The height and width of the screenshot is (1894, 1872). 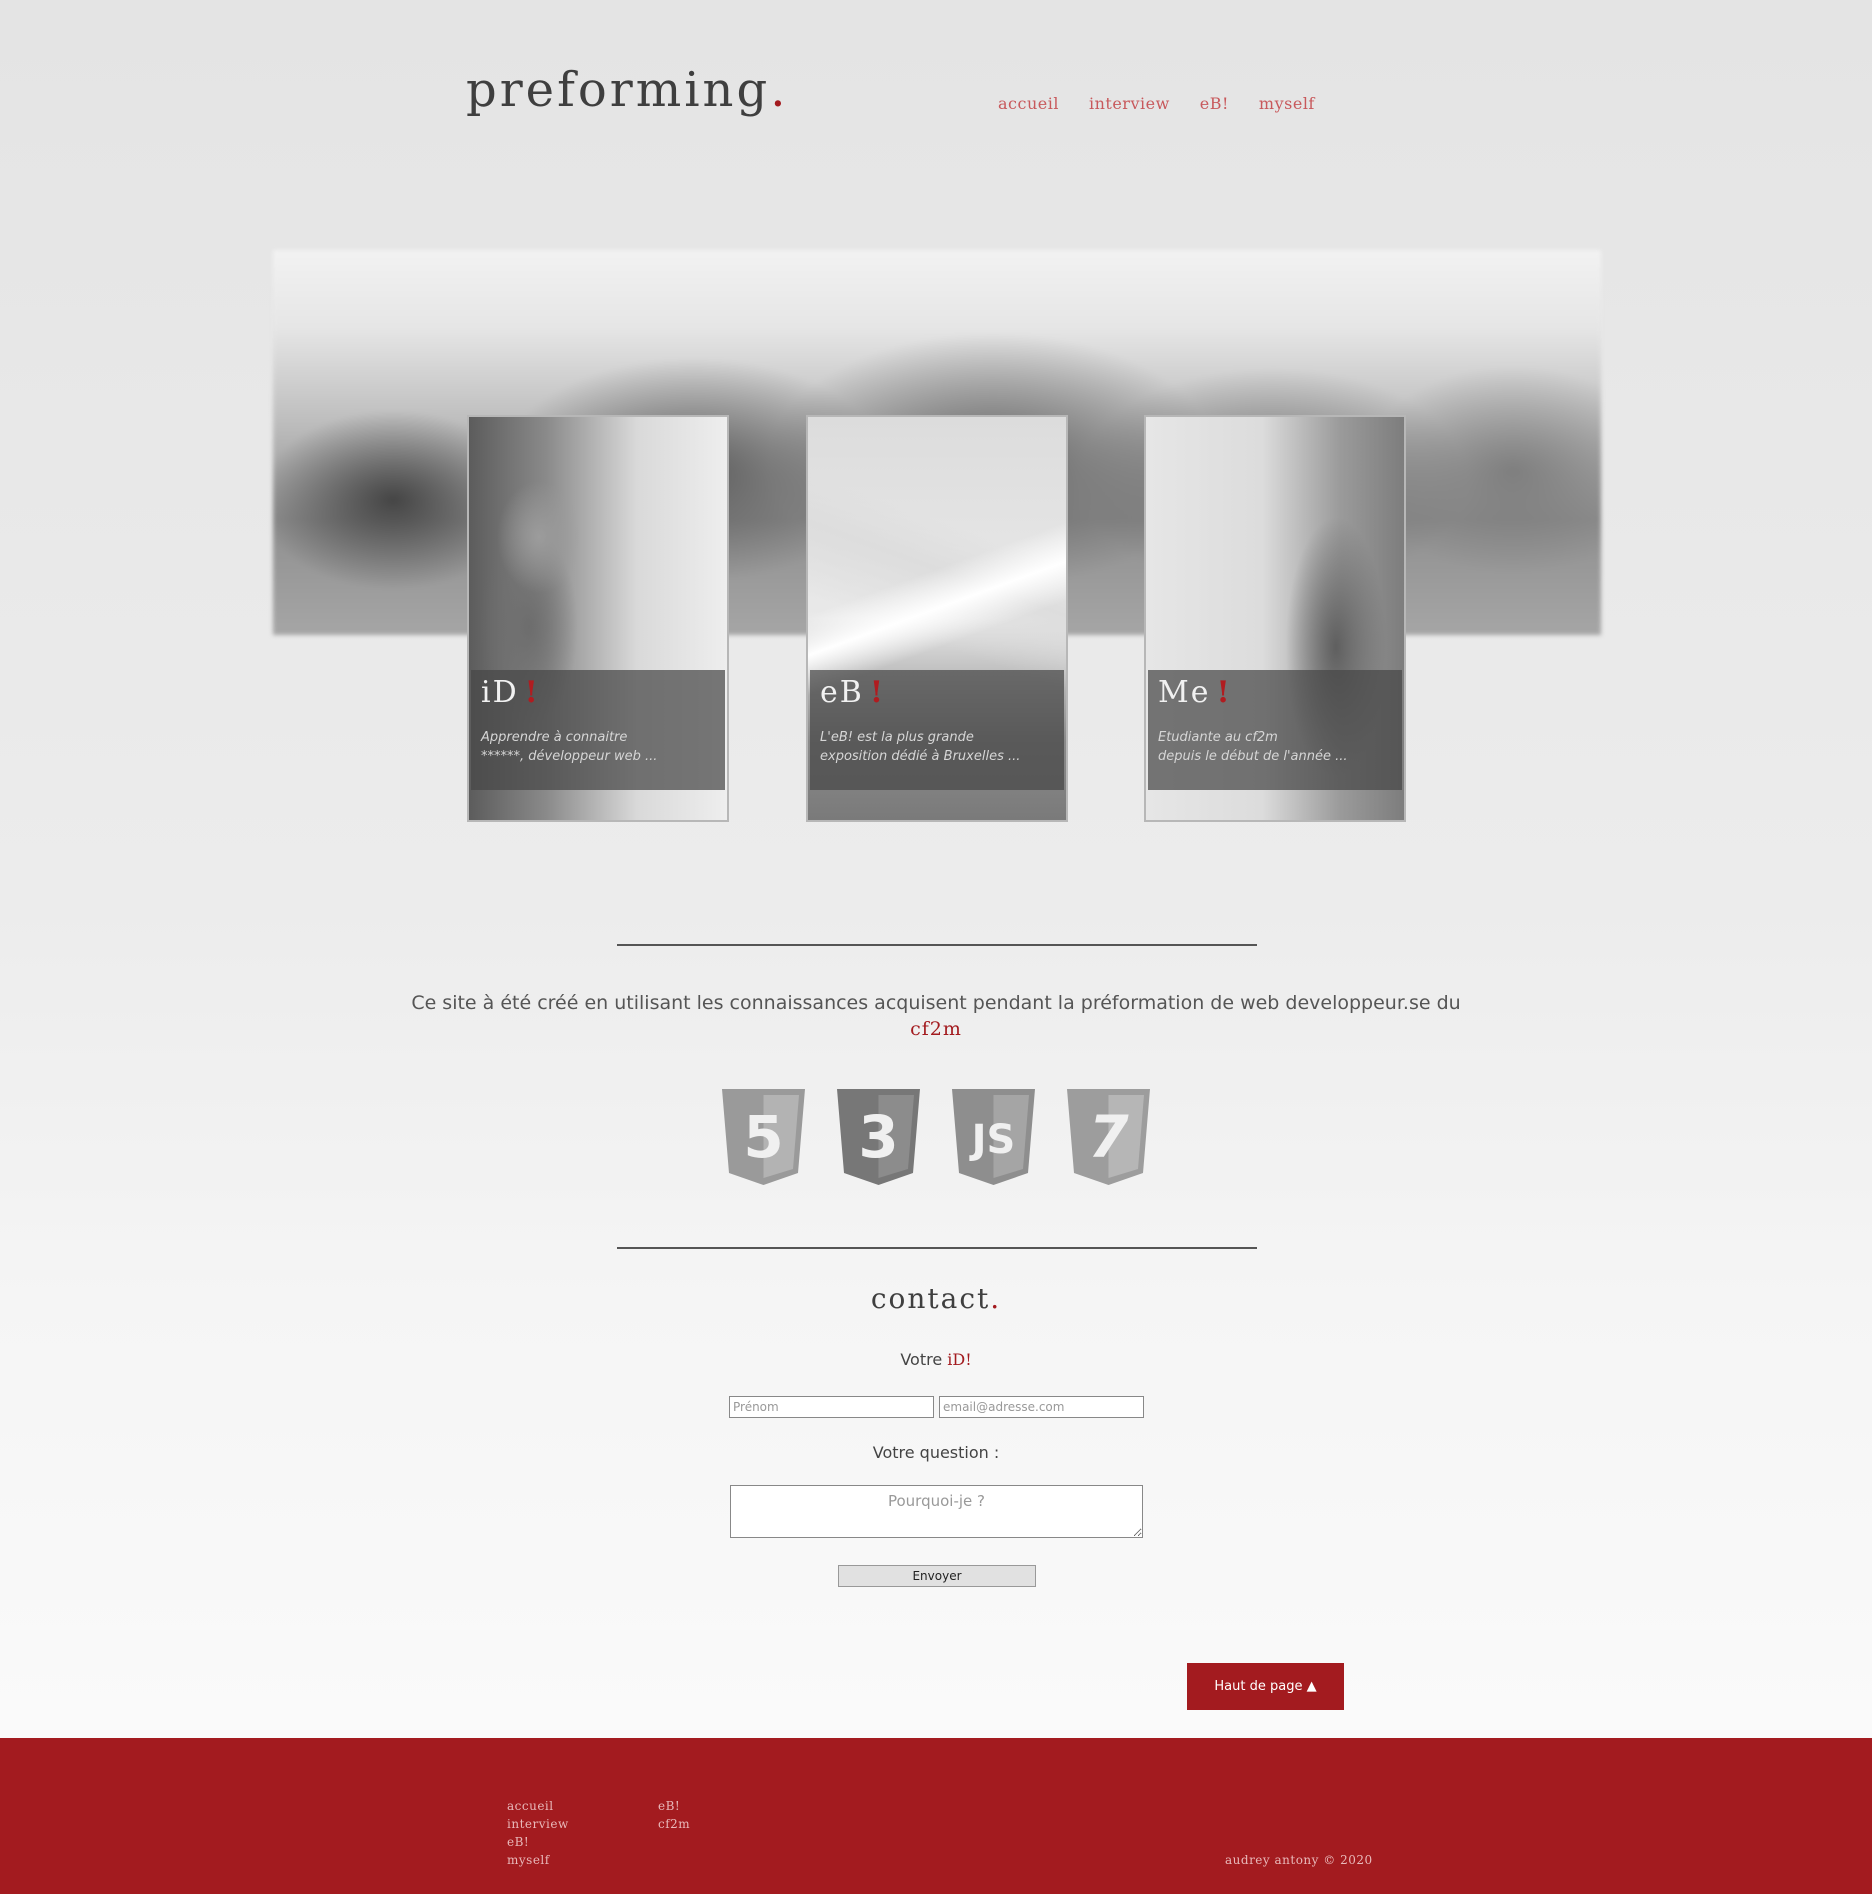 What do you see at coordinates (674, 1824) in the screenshot?
I see `footer-link-cf2m: cf2m` at bounding box center [674, 1824].